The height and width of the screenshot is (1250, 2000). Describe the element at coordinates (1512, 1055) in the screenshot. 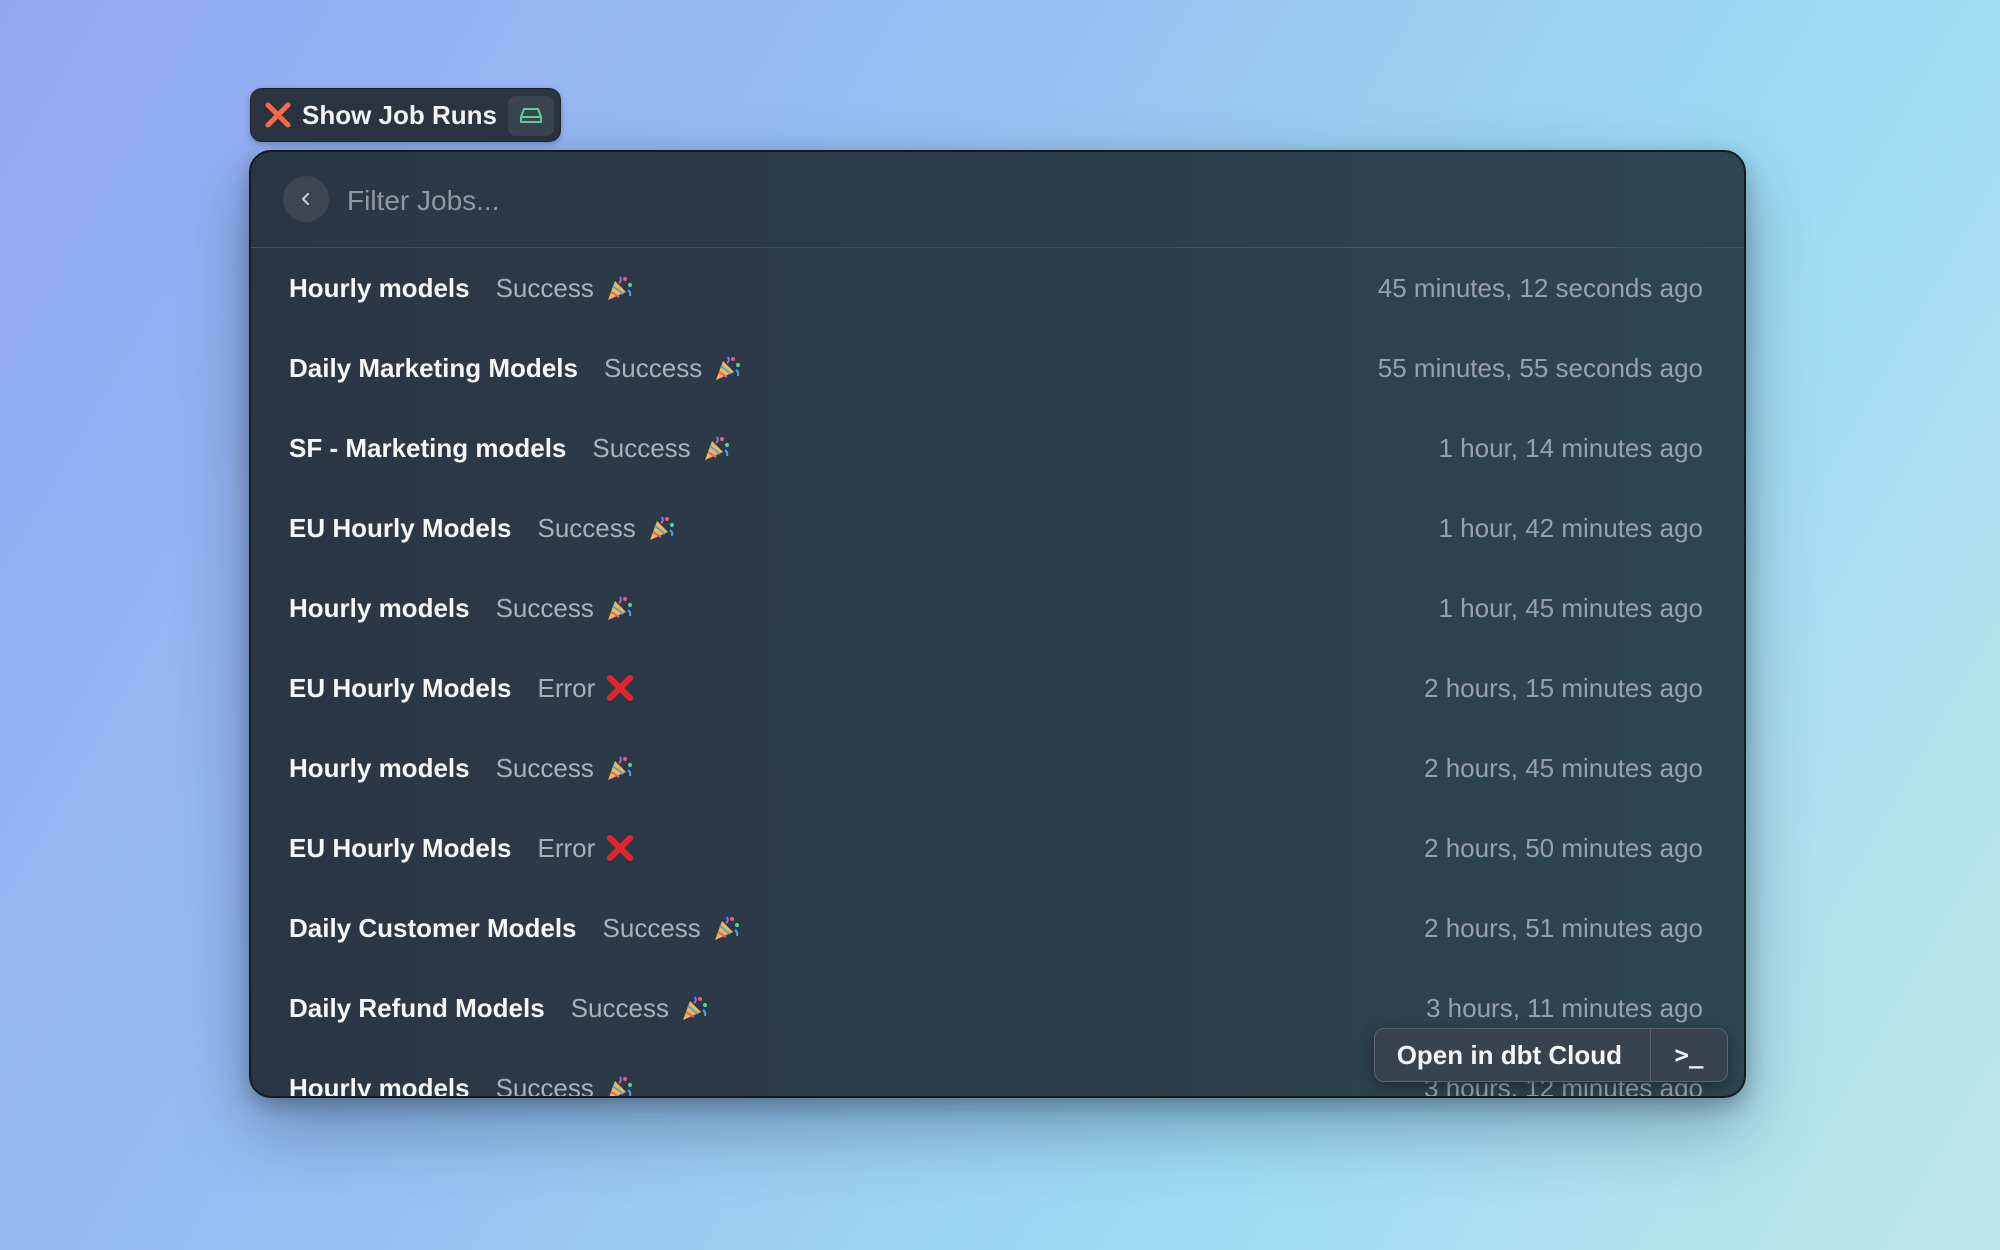

I see `open-in-dbt-cloud-button: Open in dbt Cloud` at that location.